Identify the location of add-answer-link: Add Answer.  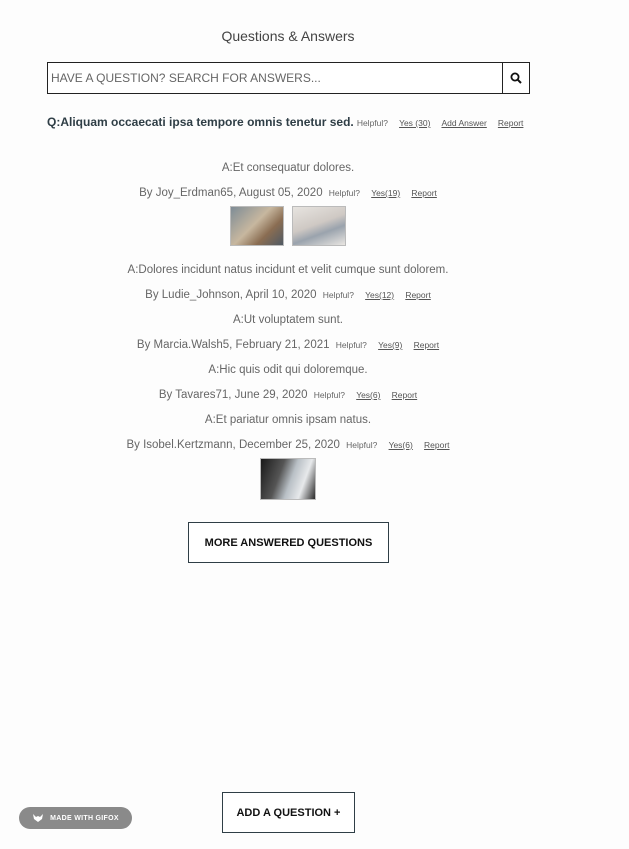
(463, 123).